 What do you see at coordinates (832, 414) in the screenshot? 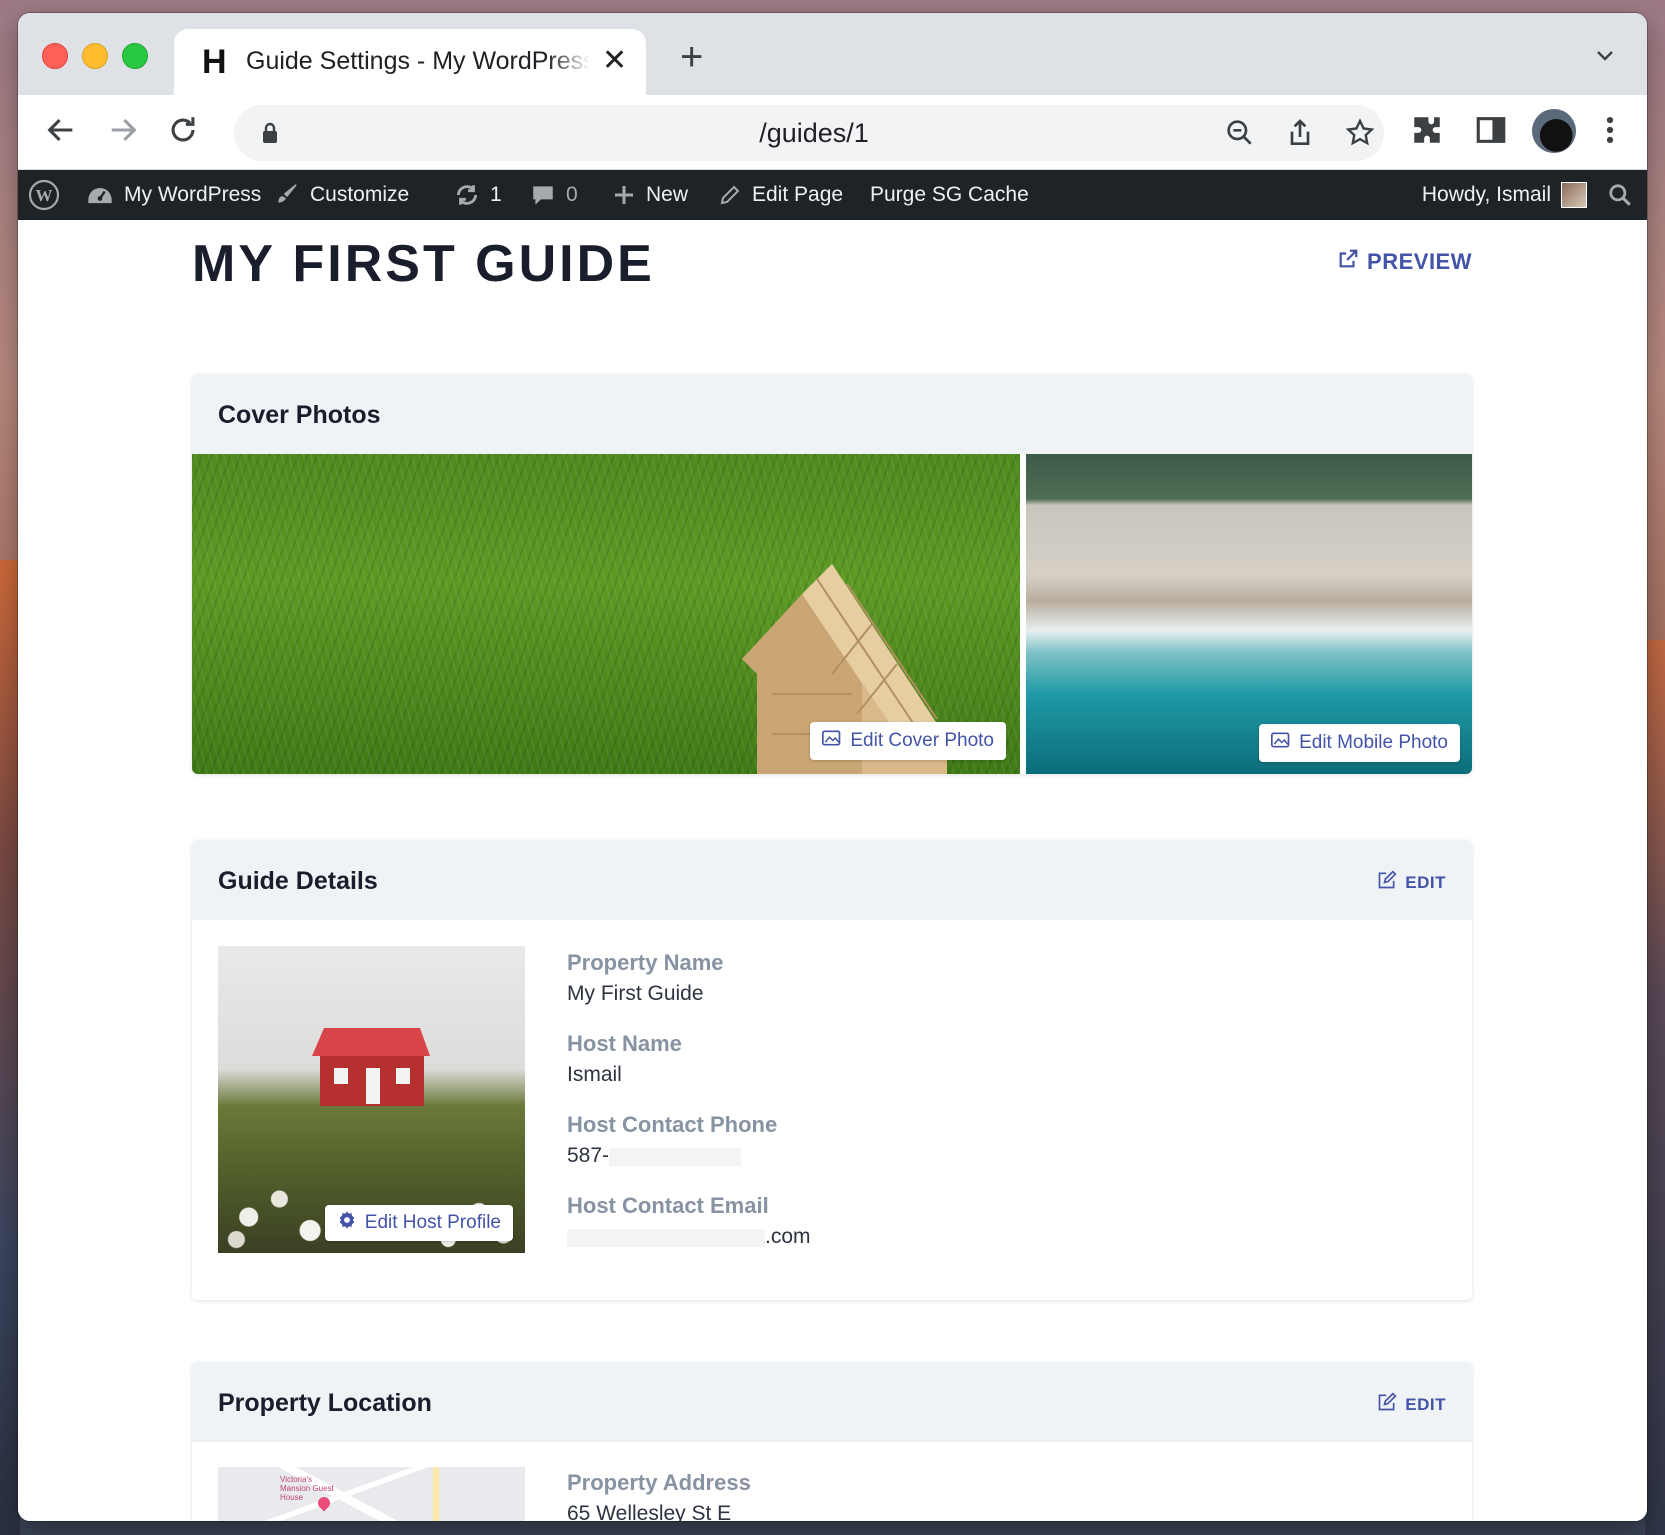
I see `cover-photos-header: Cover Photos` at bounding box center [832, 414].